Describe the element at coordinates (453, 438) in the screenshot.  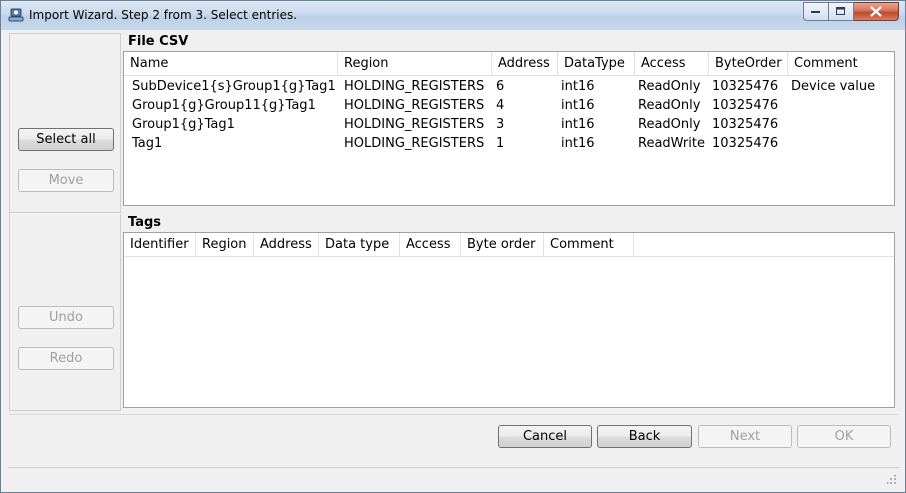
I see `wizard-footer: Cancel Back Next OK` at that location.